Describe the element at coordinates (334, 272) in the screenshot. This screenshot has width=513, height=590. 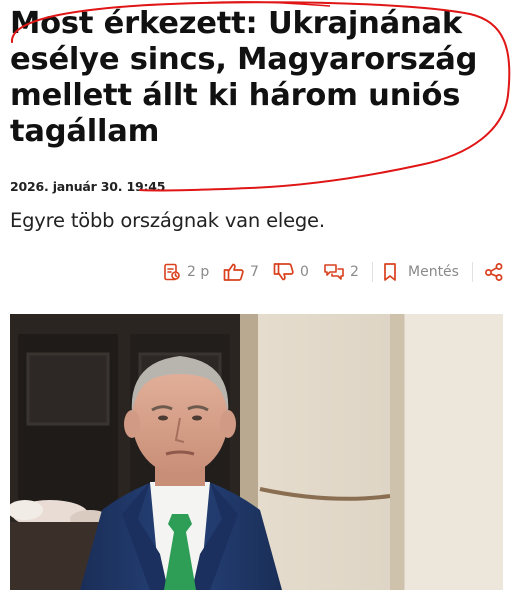
I see `comment-icon` at that location.